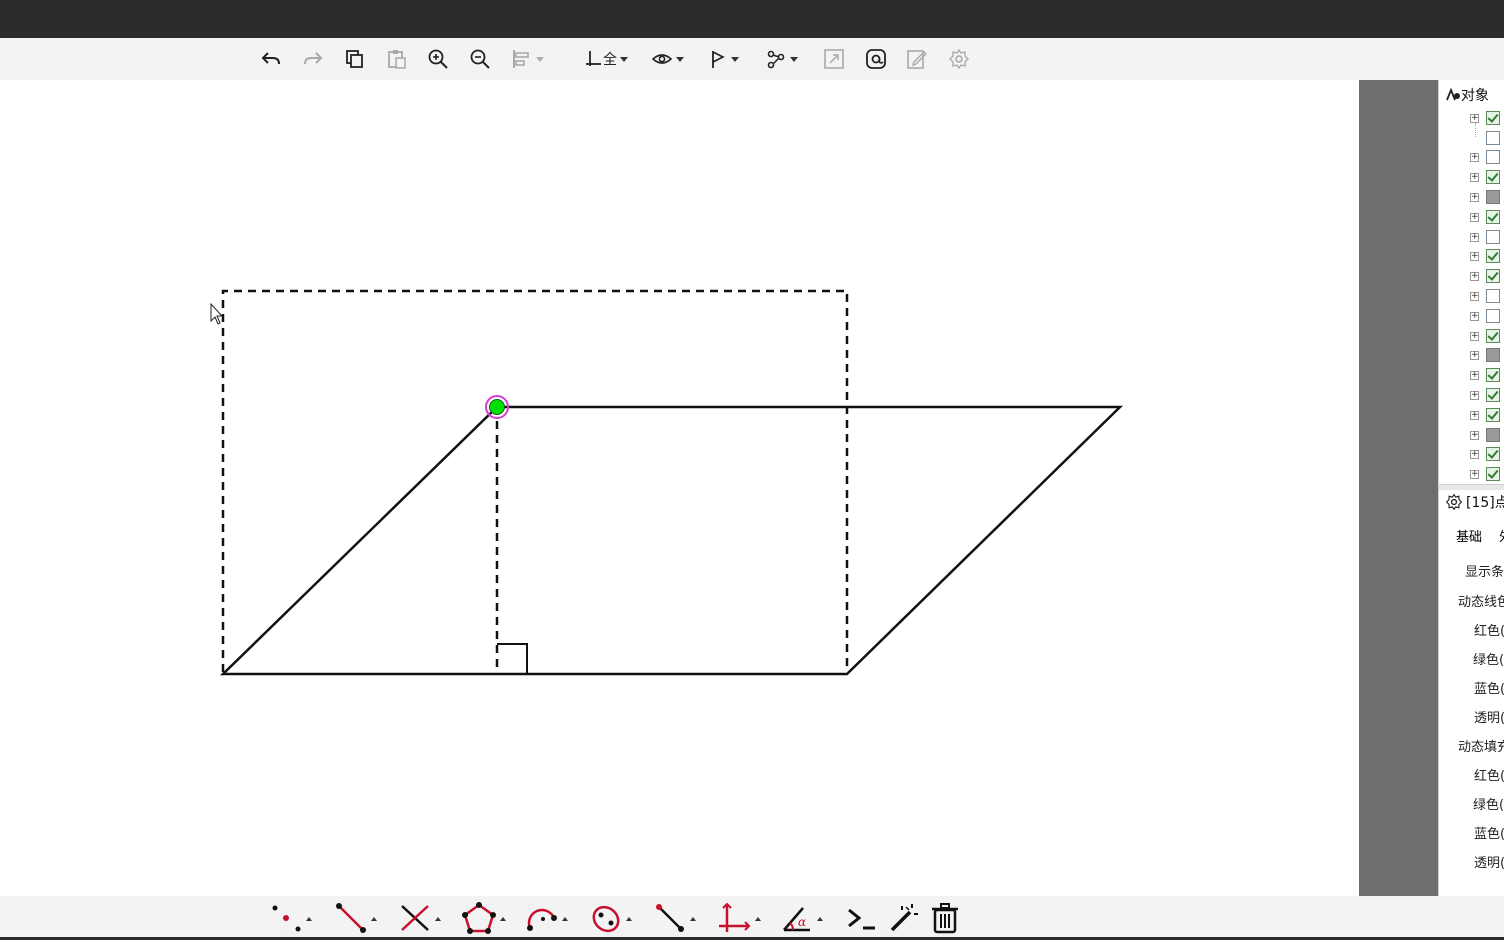 The width and height of the screenshot is (1504, 940). I want to click on tab-basic: 基础, so click(1469, 535).